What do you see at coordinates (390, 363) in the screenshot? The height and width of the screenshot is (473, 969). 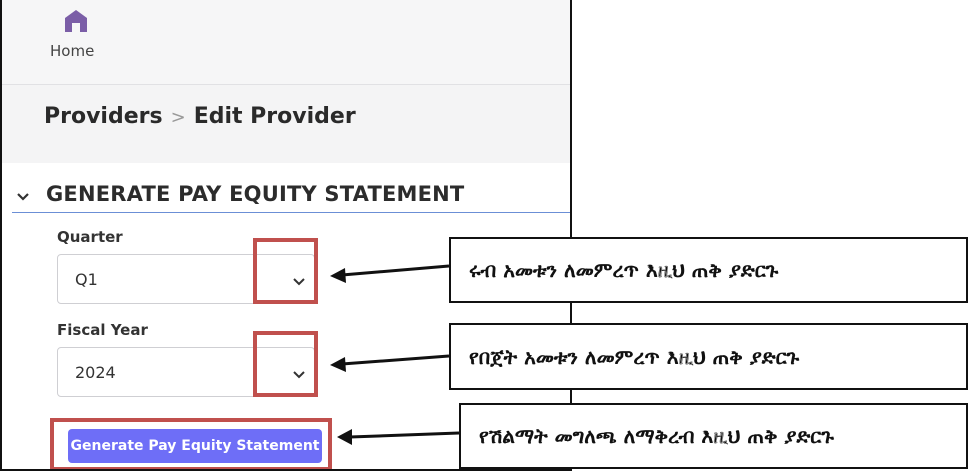 I see `arrow-fiscal-year` at bounding box center [390, 363].